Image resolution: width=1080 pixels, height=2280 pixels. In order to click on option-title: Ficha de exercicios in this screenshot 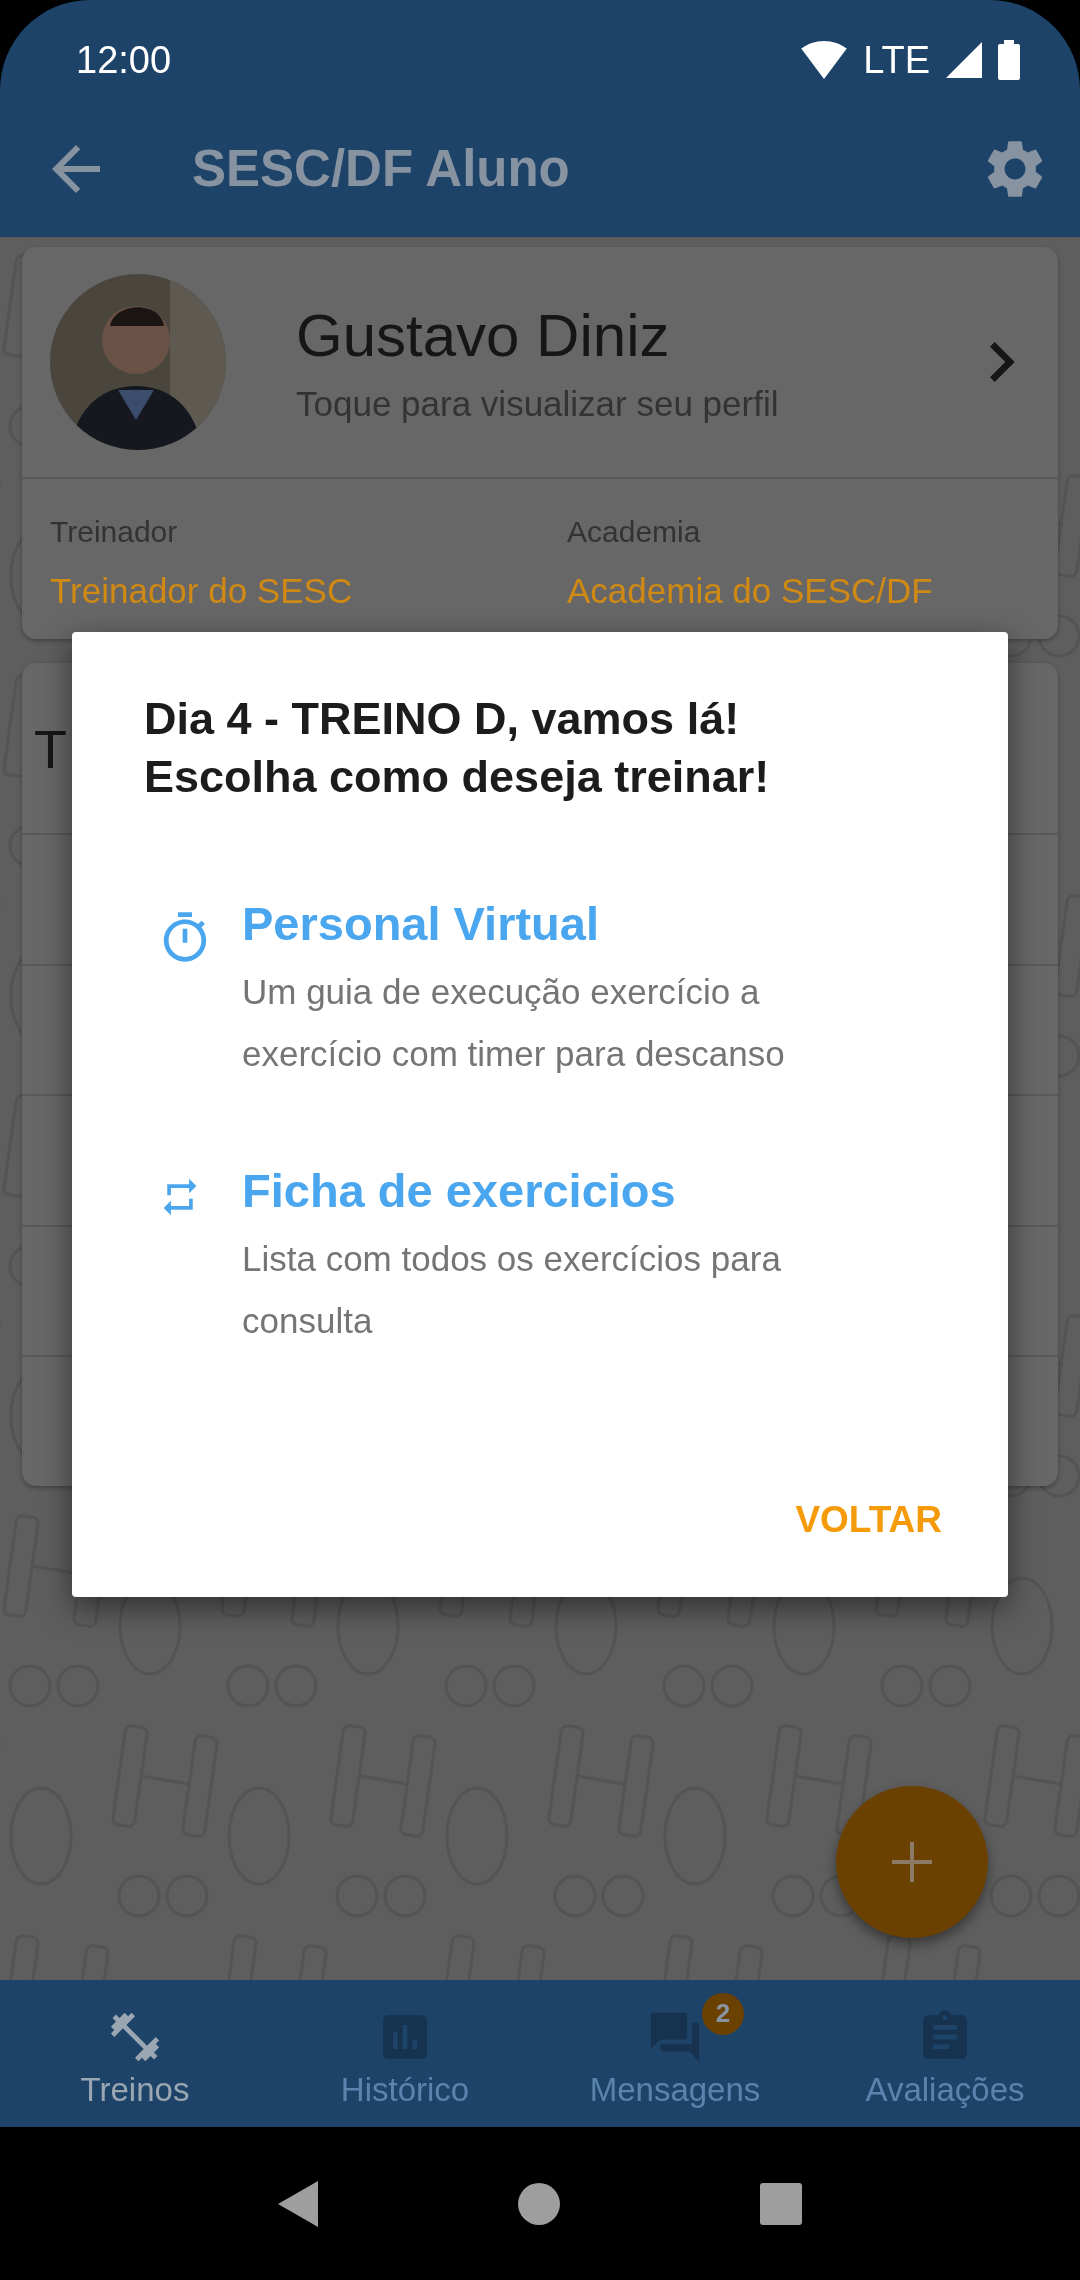, I will do `click(552, 1190)`.